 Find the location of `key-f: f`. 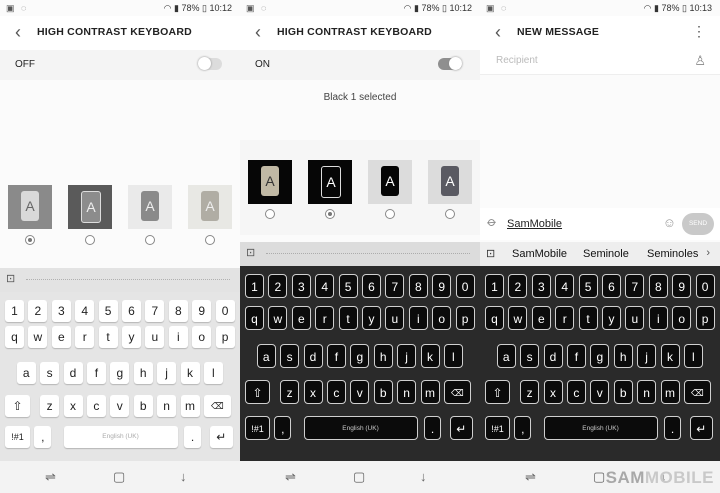

key-f: f is located at coordinates (96, 373).